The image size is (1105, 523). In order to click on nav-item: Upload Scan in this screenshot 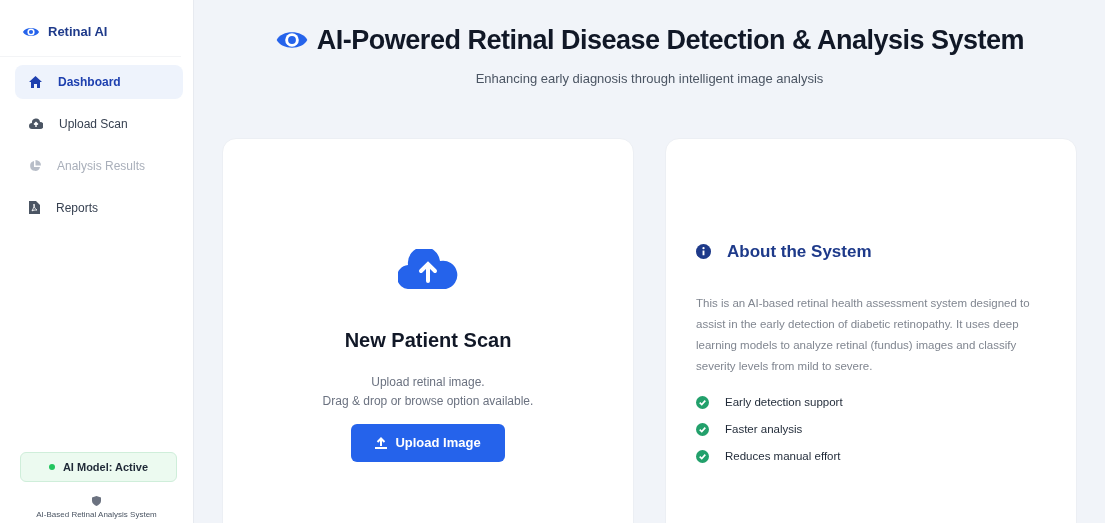, I will do `click(99, 123)`.